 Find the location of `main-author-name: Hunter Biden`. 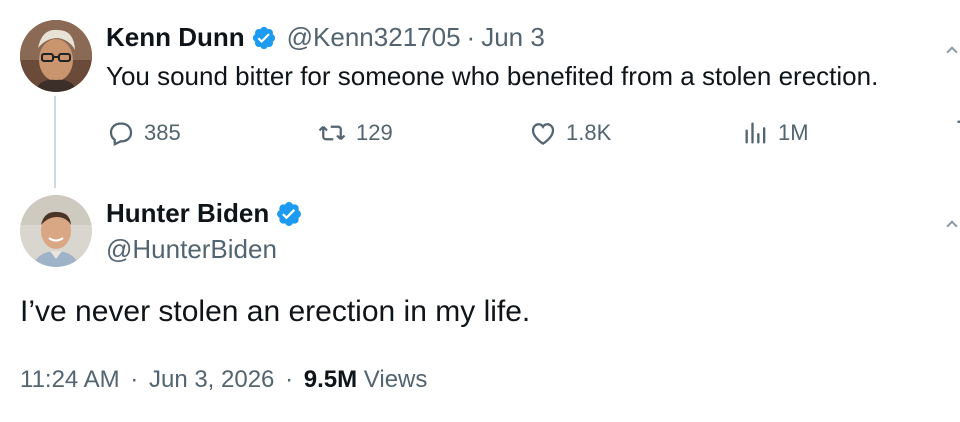

main-author-name: Hunter Biden is located at coordinates (187, 213).